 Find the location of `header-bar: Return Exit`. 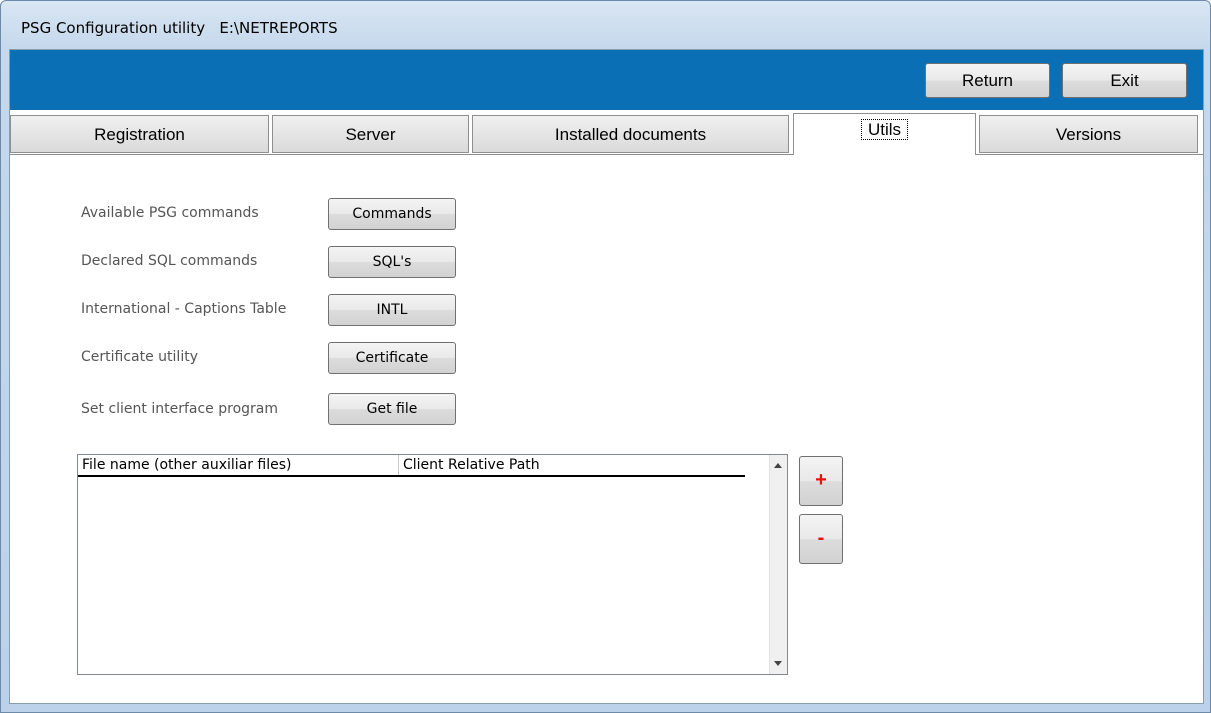

header-bar: Return Exit is located at coordinates (606, 80).